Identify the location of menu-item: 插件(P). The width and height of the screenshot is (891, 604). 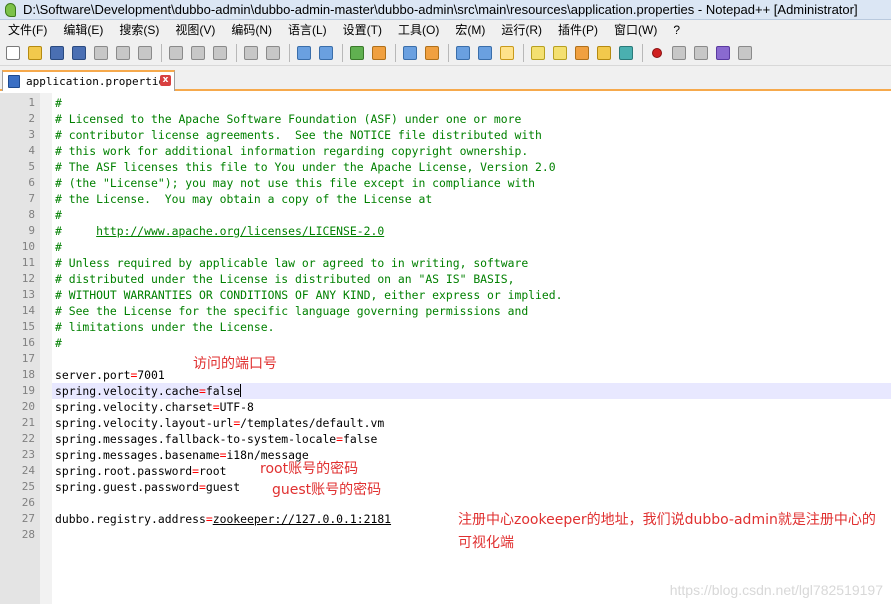
(578, 30).